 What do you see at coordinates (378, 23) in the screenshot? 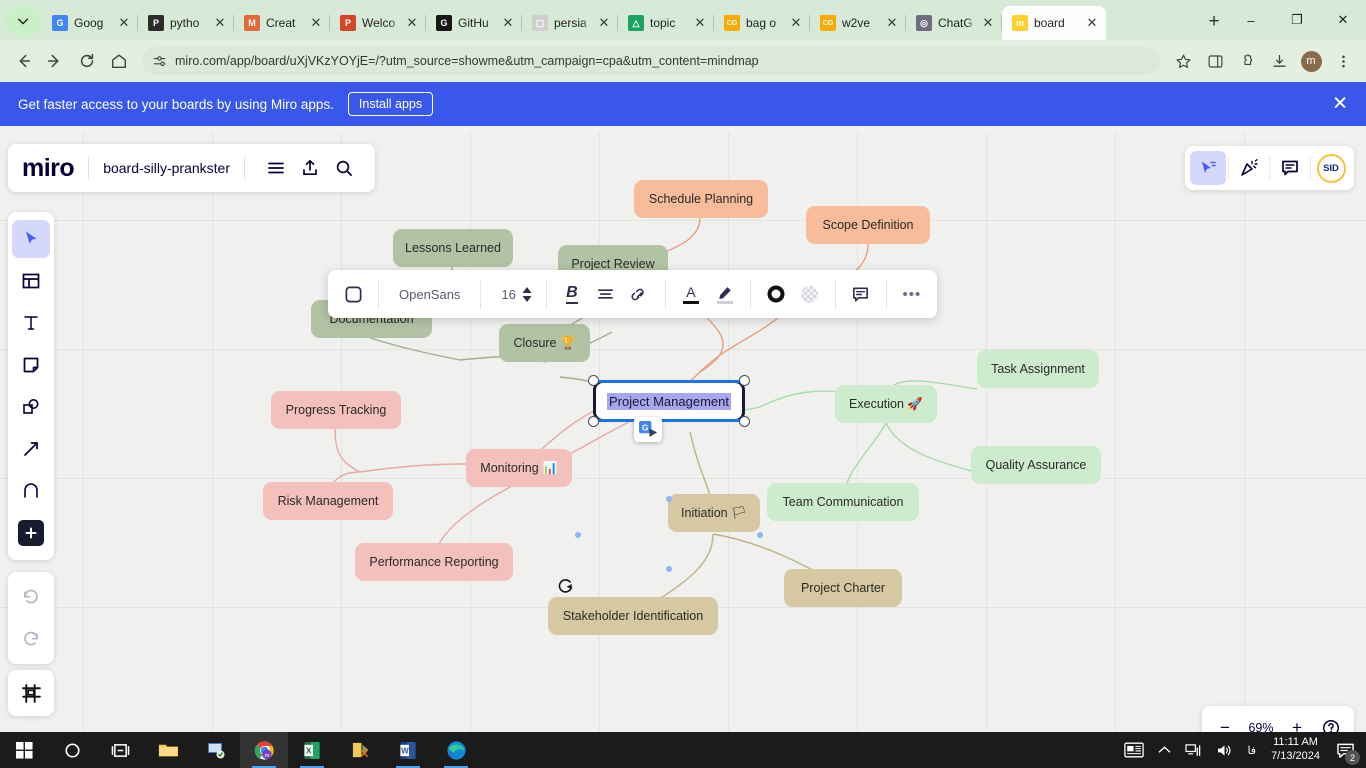
I see `browser-tab: P Welco ✕` at bounding box center [378, 23].